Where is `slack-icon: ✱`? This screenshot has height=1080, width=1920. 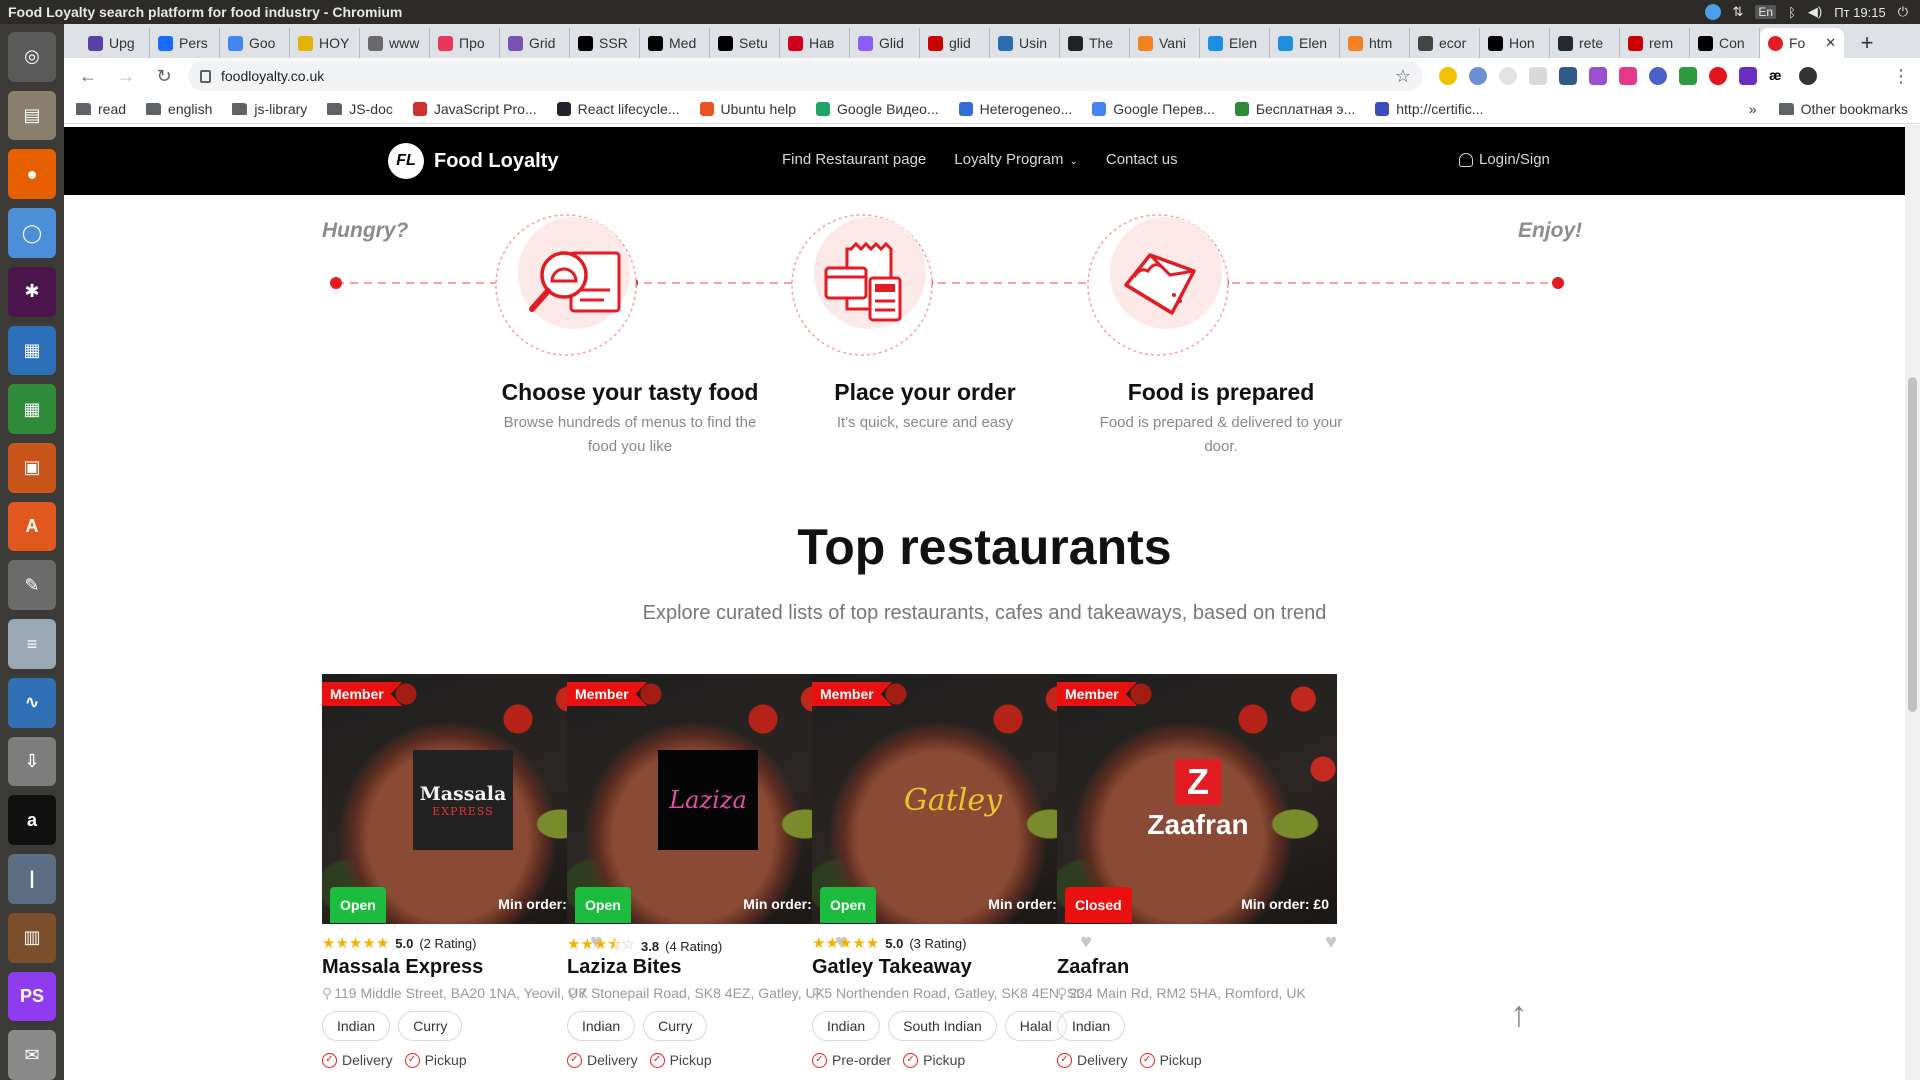 slack-icon: ✱ is located at coordinates (32, 291).